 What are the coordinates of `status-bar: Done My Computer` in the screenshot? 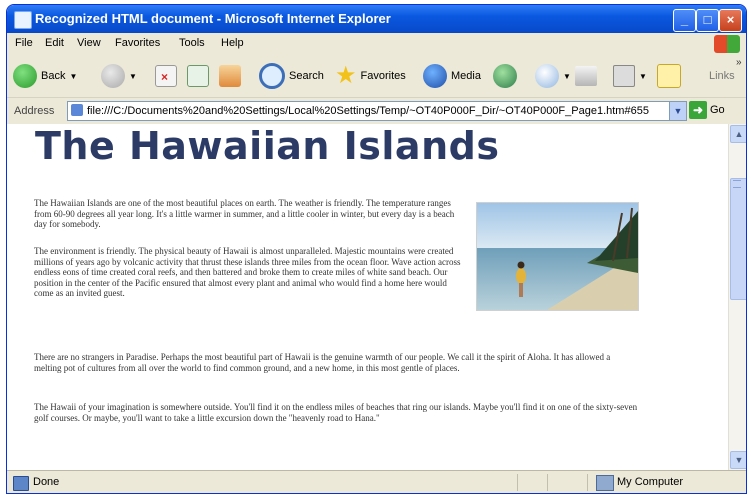 It's located at (376, 481).